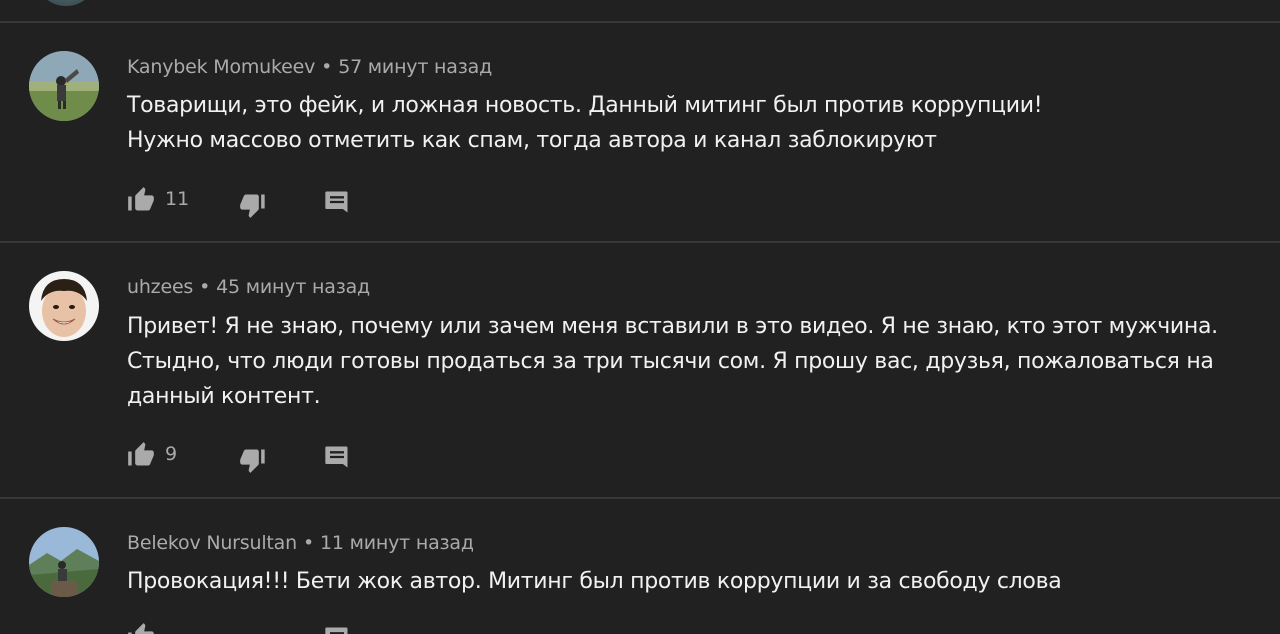  Describe the element at coordinates (171, 454) in the screenshot. I see `like-count: 9` at that location.